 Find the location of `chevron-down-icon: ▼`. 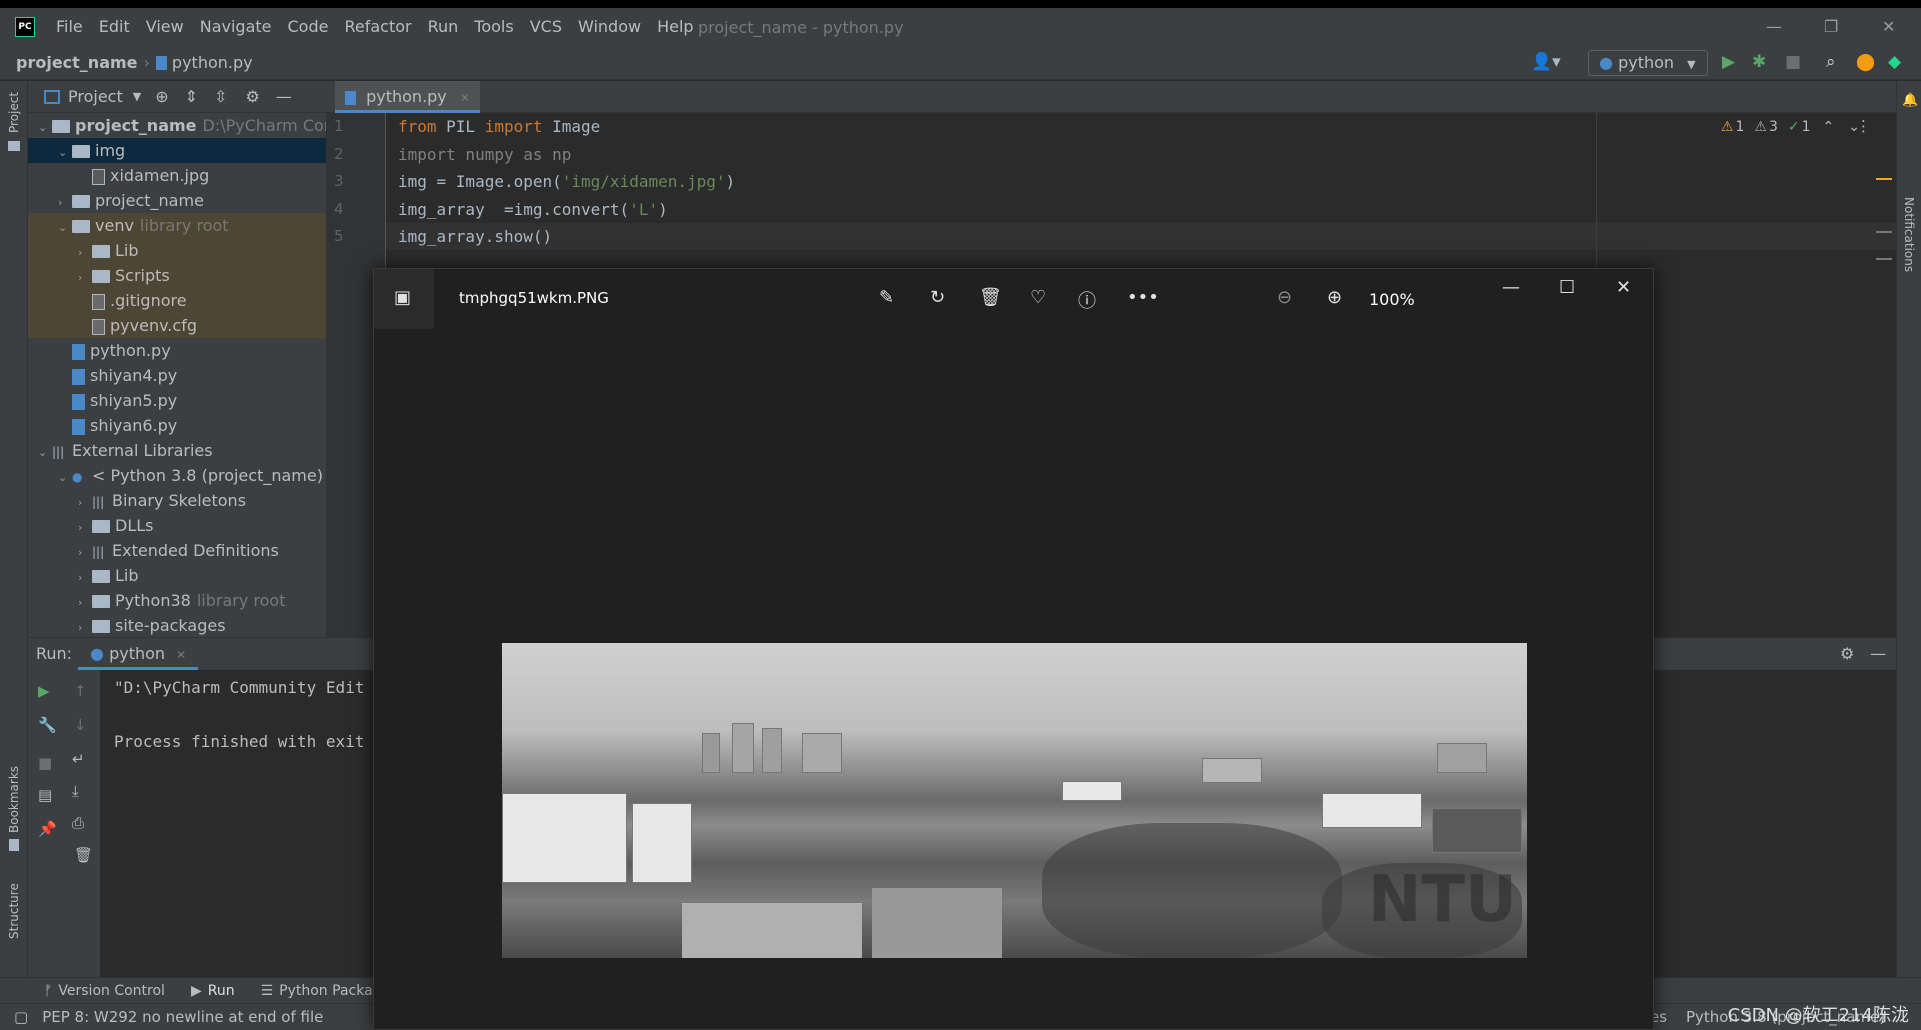

chevron-down-icon: ▼ is located at coordinates (137, 96).